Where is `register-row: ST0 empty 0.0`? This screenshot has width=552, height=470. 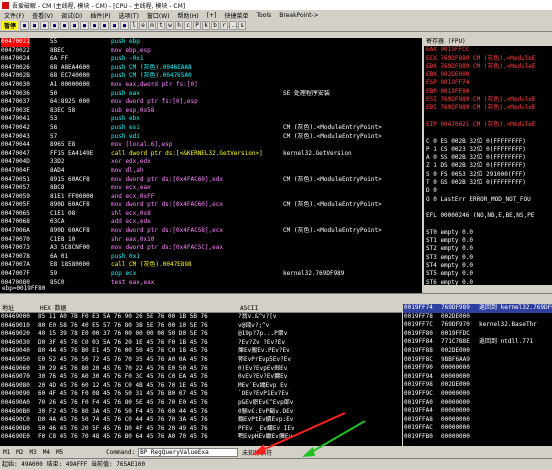 register-row: ST0 empty 0.0 is located at coordinates (488, 233).